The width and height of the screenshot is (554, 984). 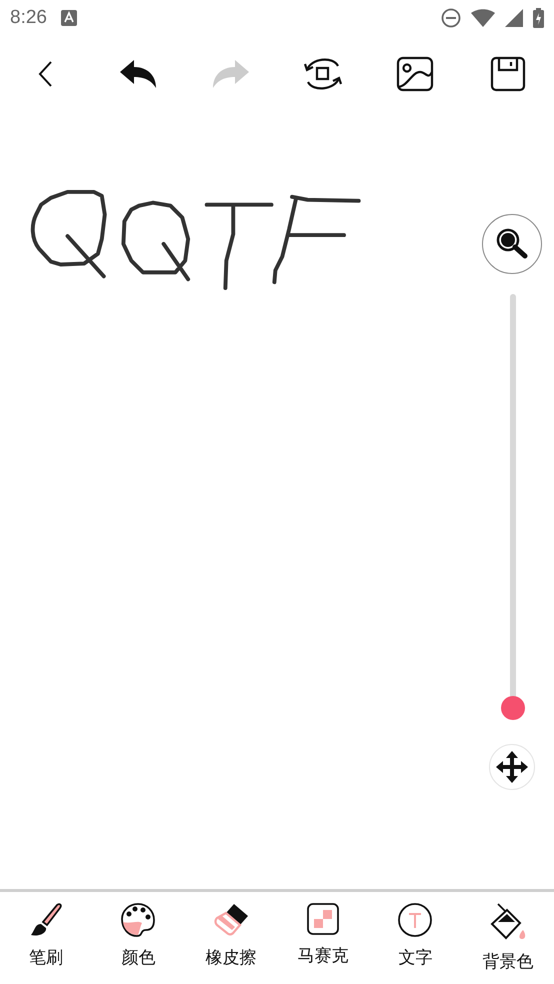 I want to click on keyboard-notification-icon, so click(x=68, y=18).